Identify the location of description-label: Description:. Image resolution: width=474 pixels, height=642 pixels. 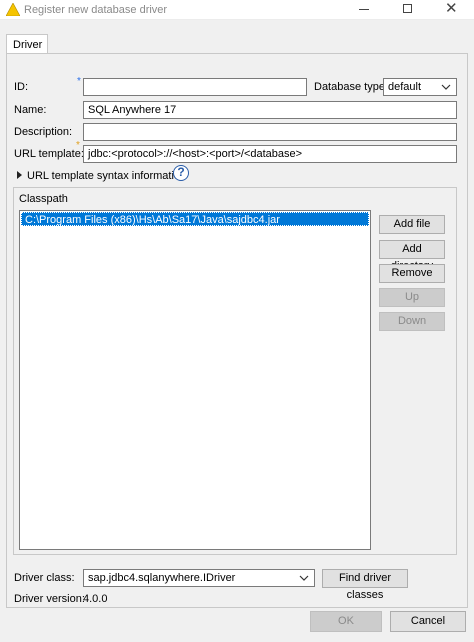
(43, 132).